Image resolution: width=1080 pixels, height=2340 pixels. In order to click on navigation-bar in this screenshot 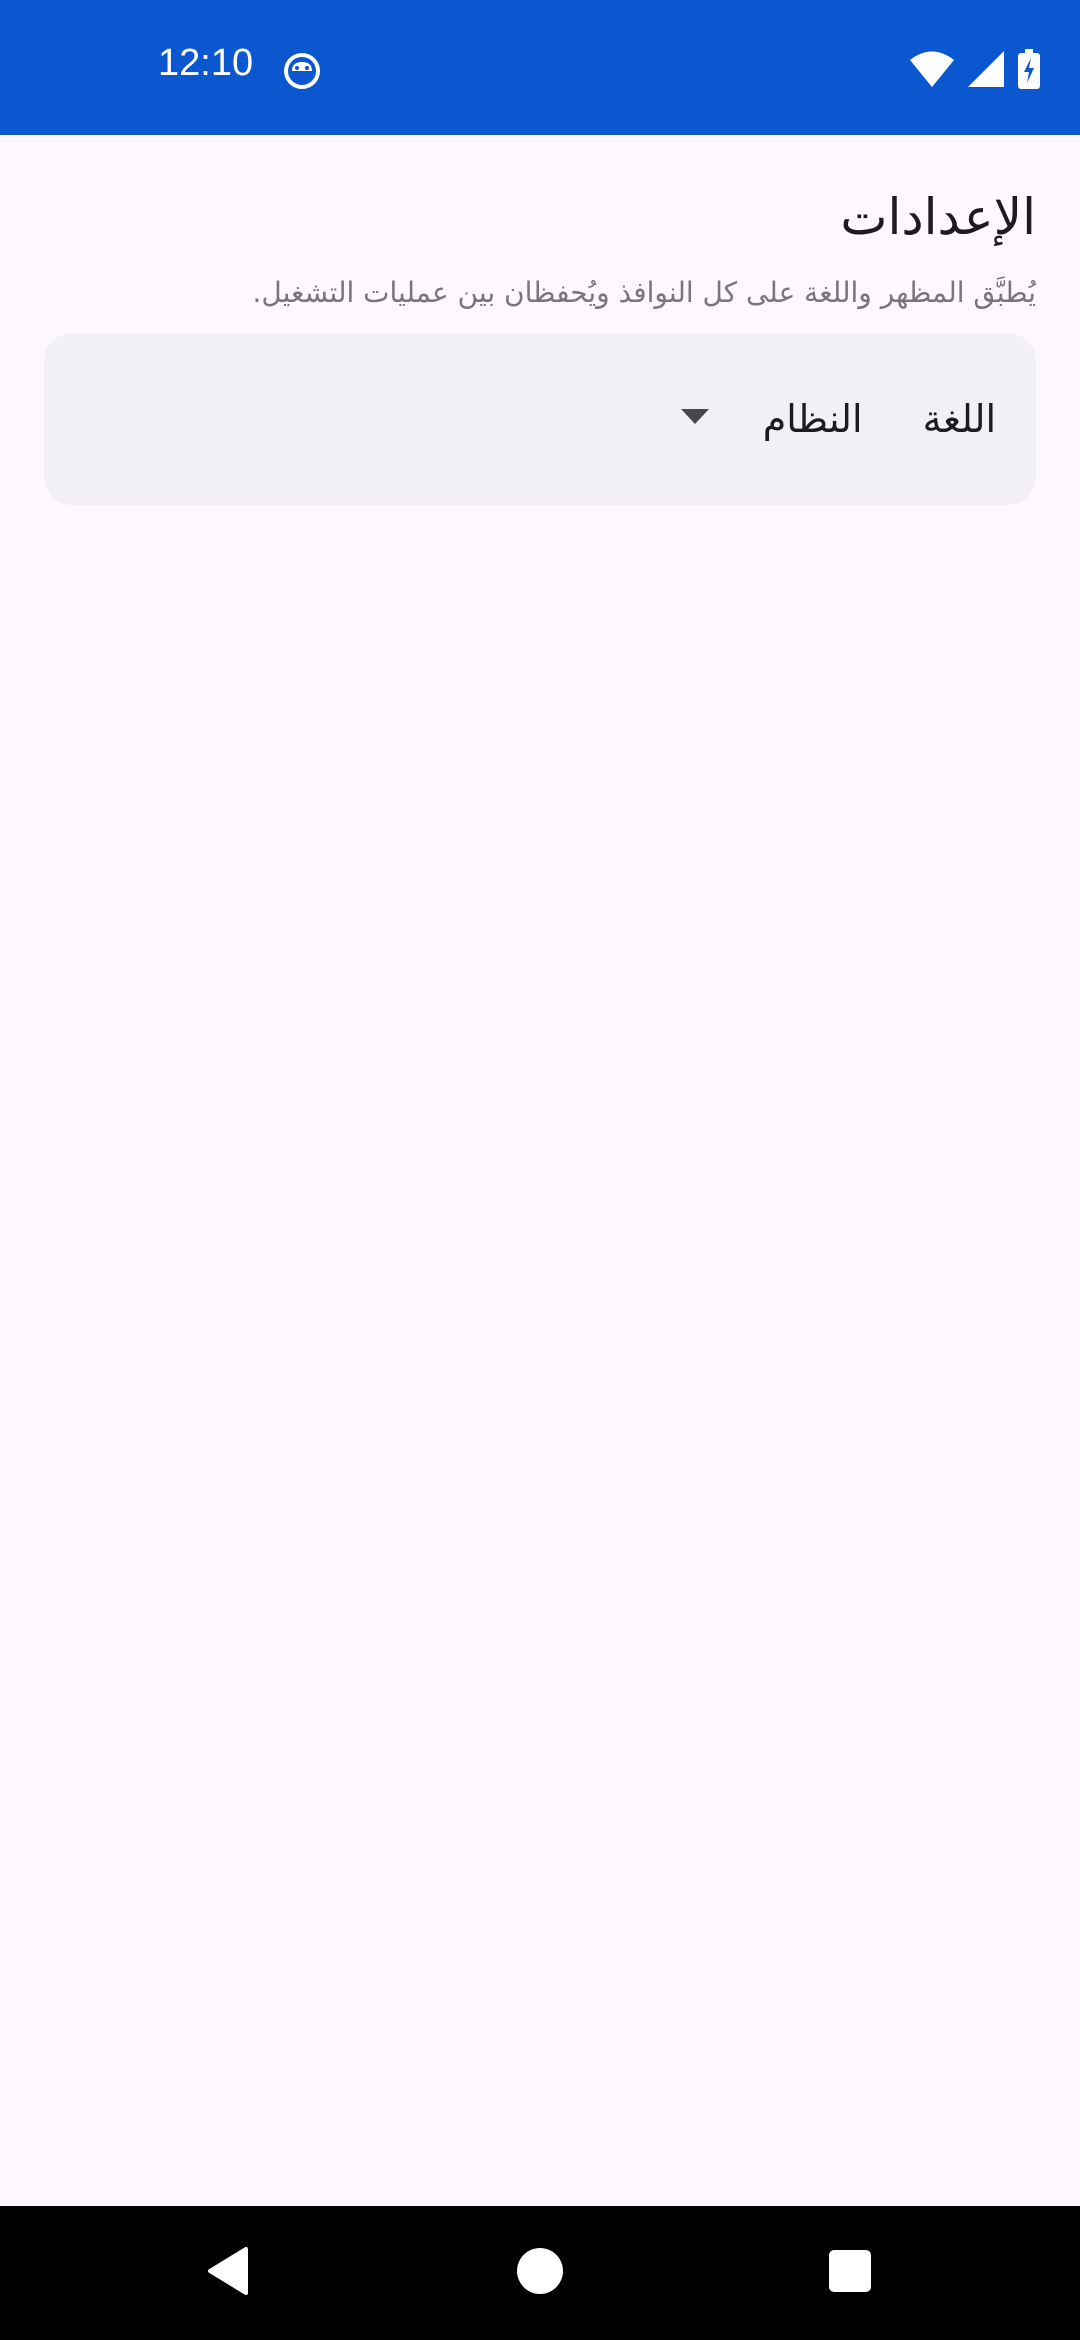, I will do `click(540, 2273)`.